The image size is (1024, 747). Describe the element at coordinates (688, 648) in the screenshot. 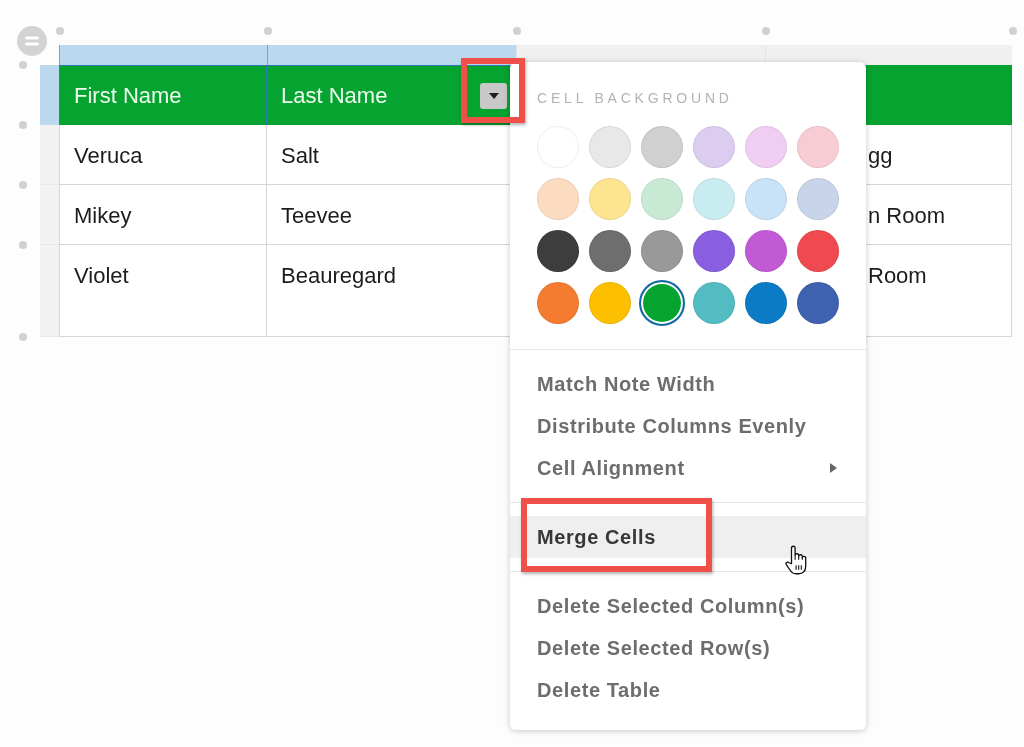

I see `menu-item: Delete Selected Row(s)` at that location.